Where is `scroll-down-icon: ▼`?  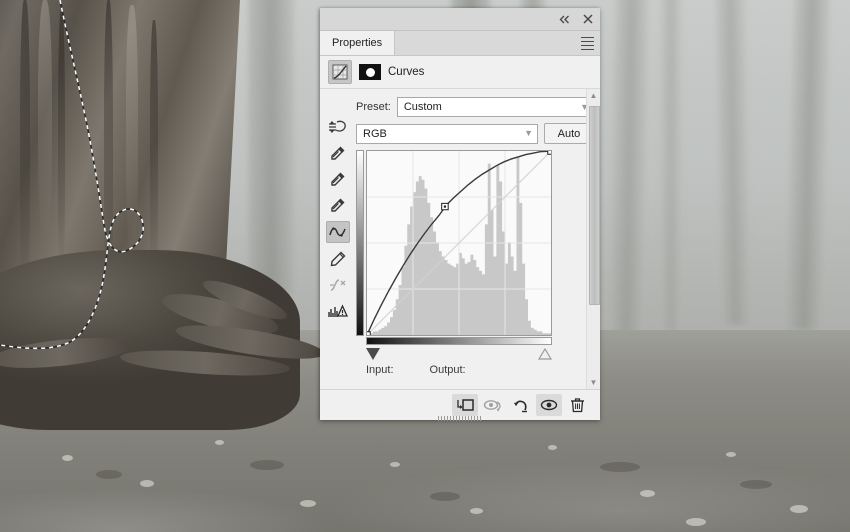 scroll-down-icon: ▼ is located at coordinates (593, 382).